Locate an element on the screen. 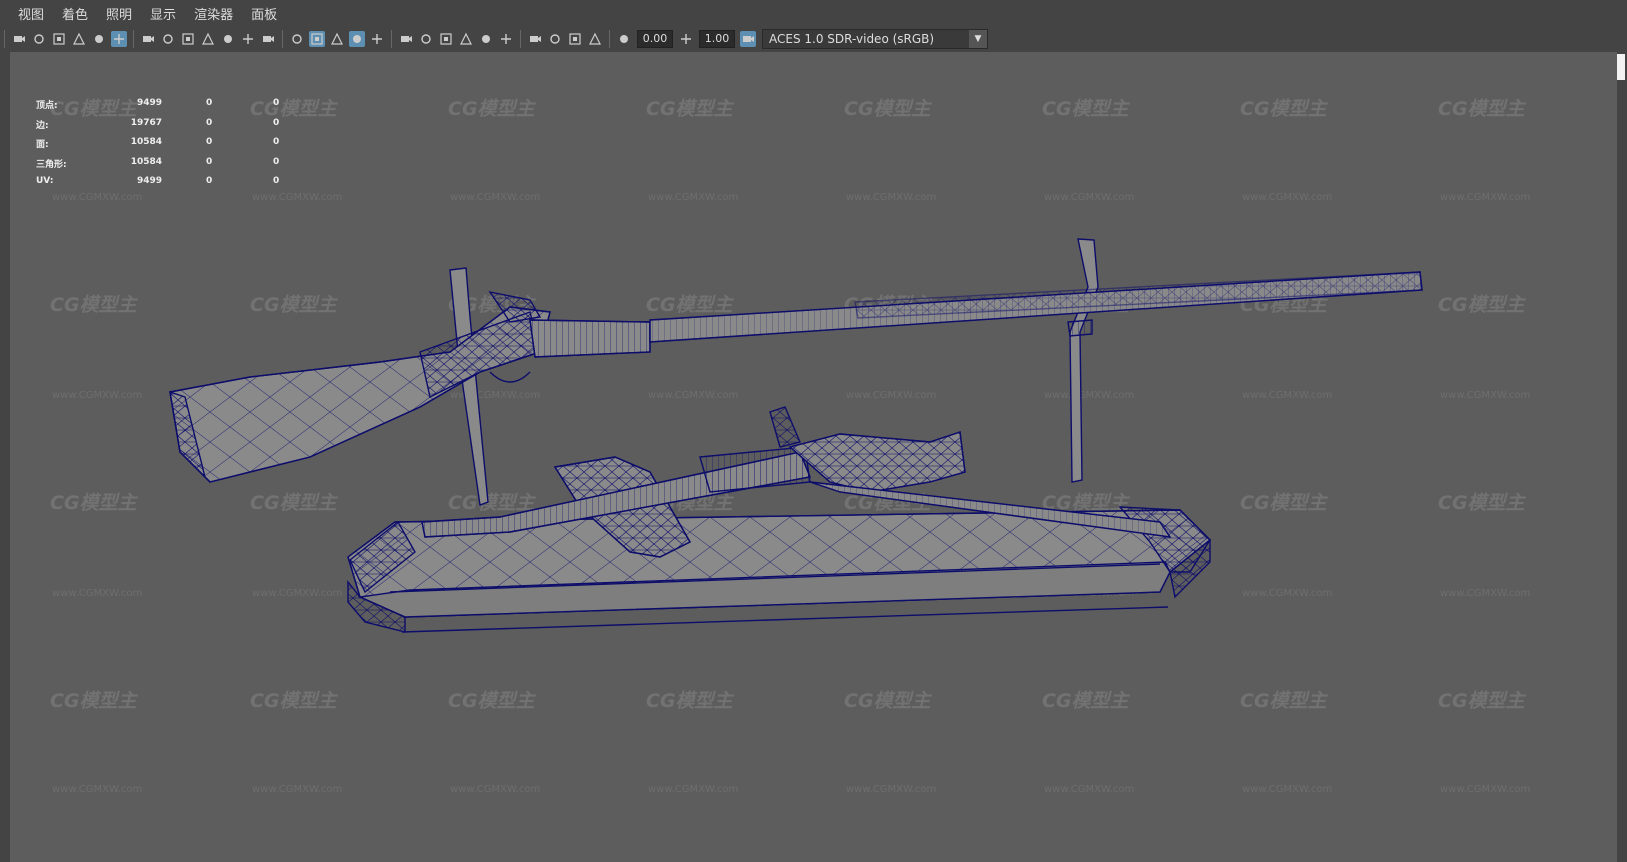 This screenshot has height=862, width=1627. hud-row: 边: 19767 0 0 is located at coordinates (156, 128).